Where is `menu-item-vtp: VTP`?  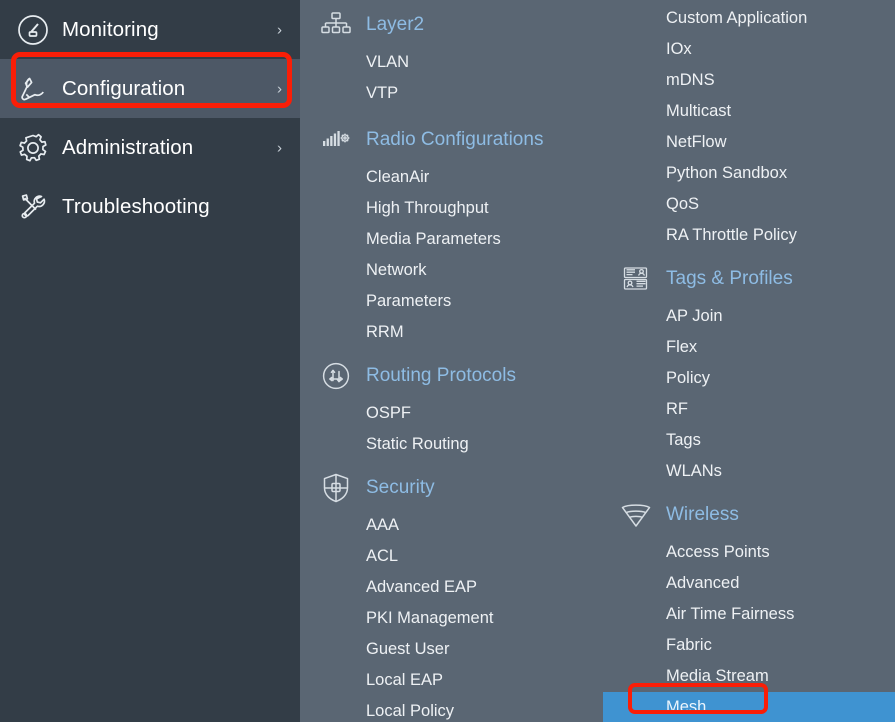
menu-item-vtp: VTP is located at coordinates (450, 93).